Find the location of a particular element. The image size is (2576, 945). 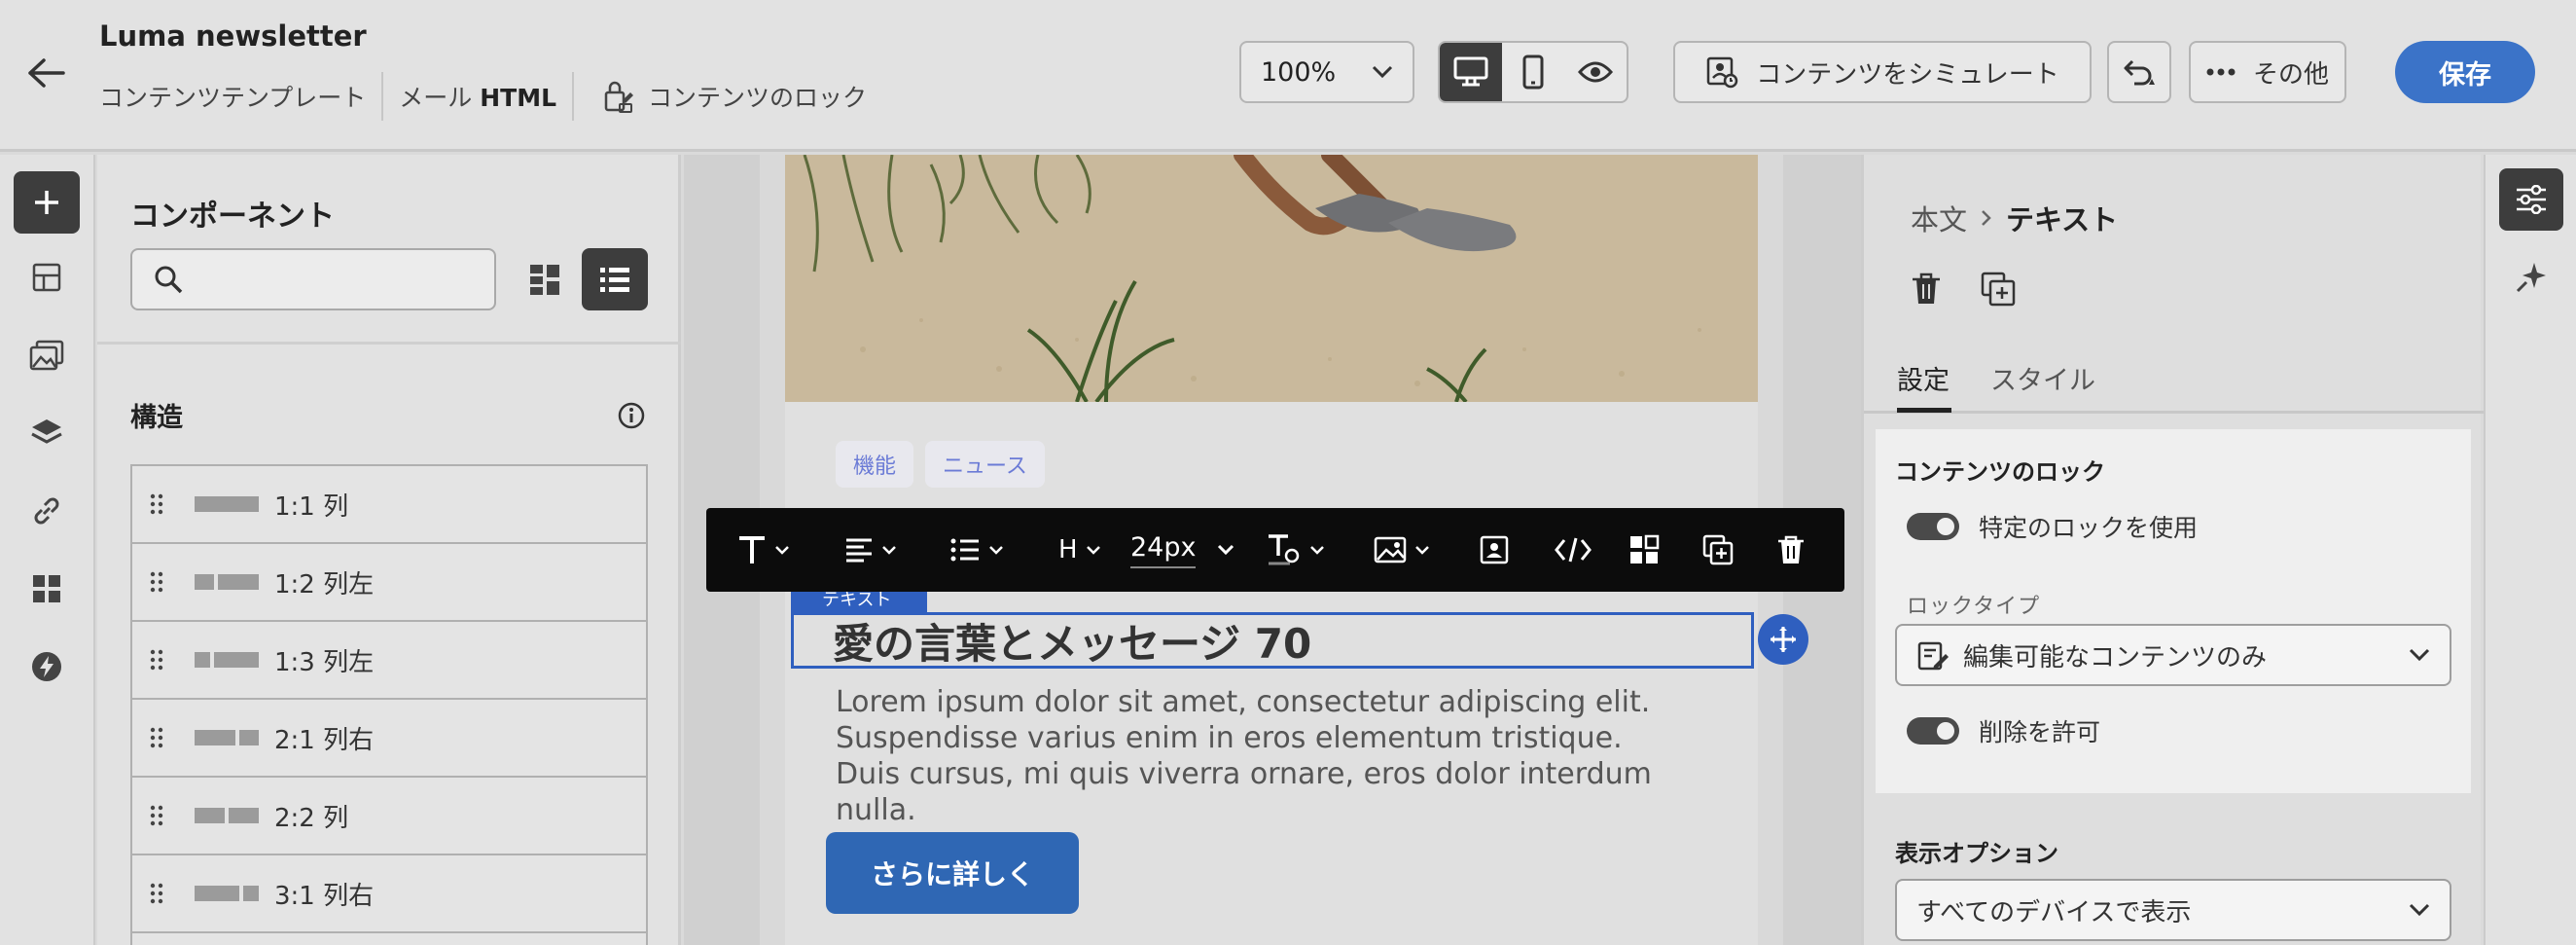

zoom-select: 100% is located at coordinates (1326, 72).